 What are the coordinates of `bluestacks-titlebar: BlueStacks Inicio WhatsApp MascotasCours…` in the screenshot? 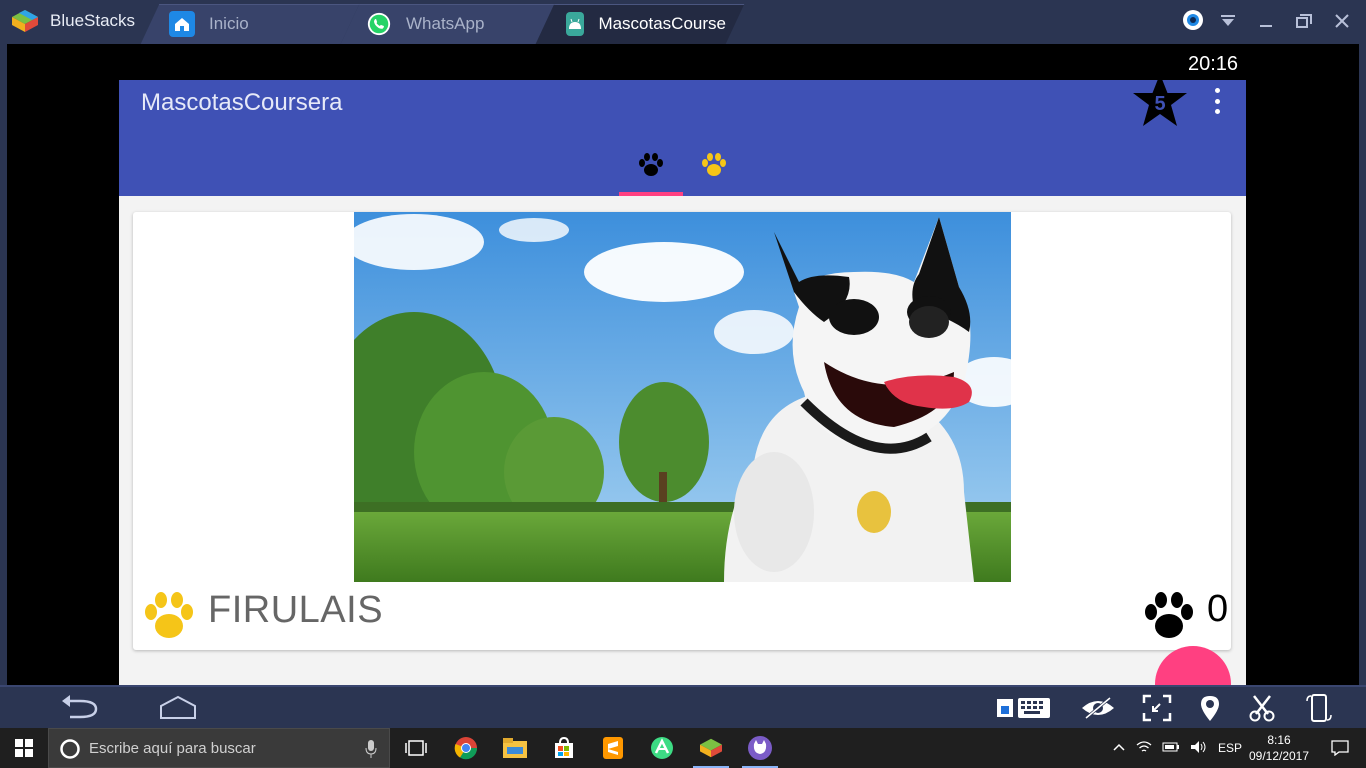 It's located at (683, 22).